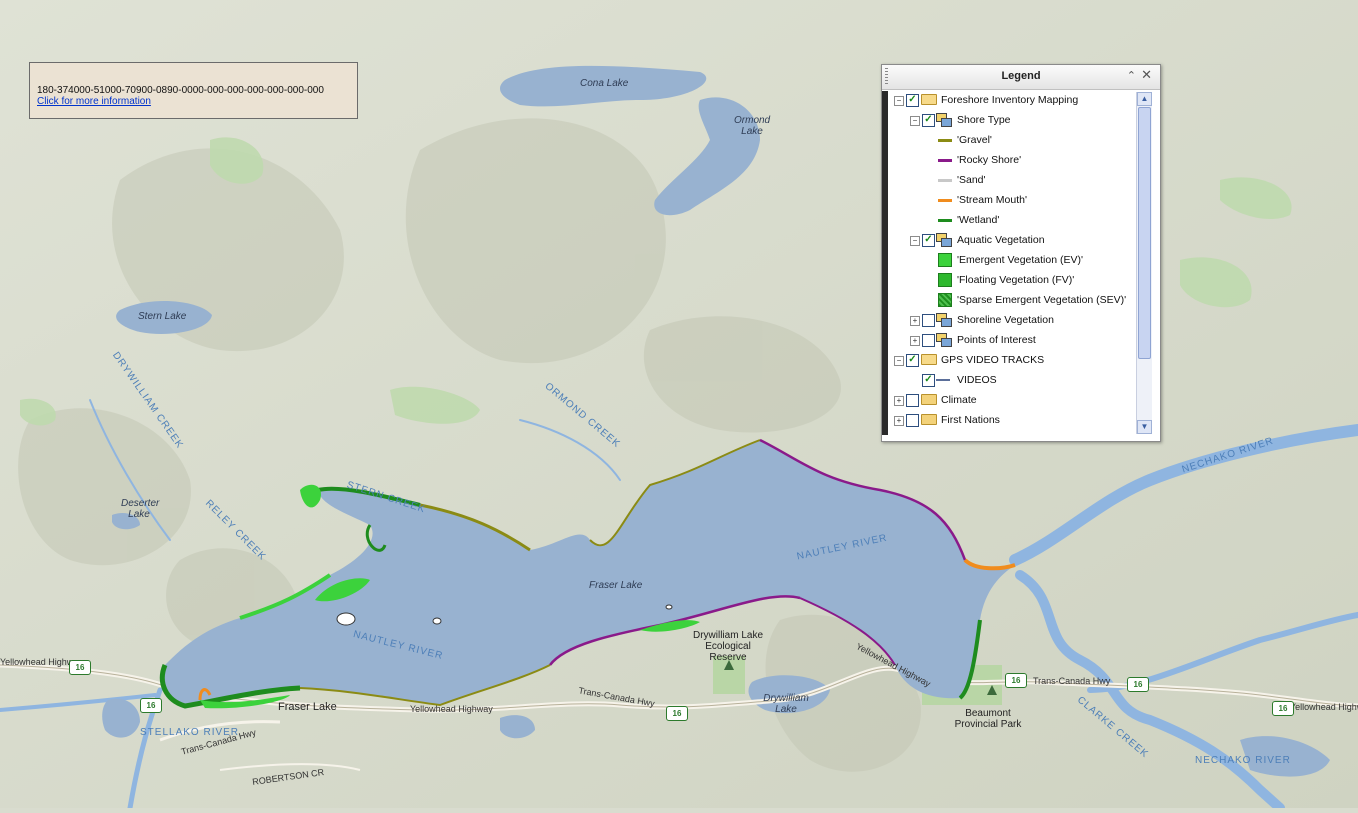  I want to click on legend-item-label: VIDEOS, so click(977, 380).